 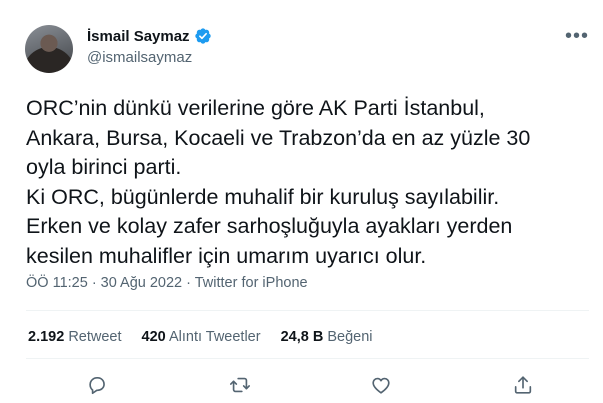 I want to click on like-stat: 24,8 B Beğeni, so click(x=327, y=337).